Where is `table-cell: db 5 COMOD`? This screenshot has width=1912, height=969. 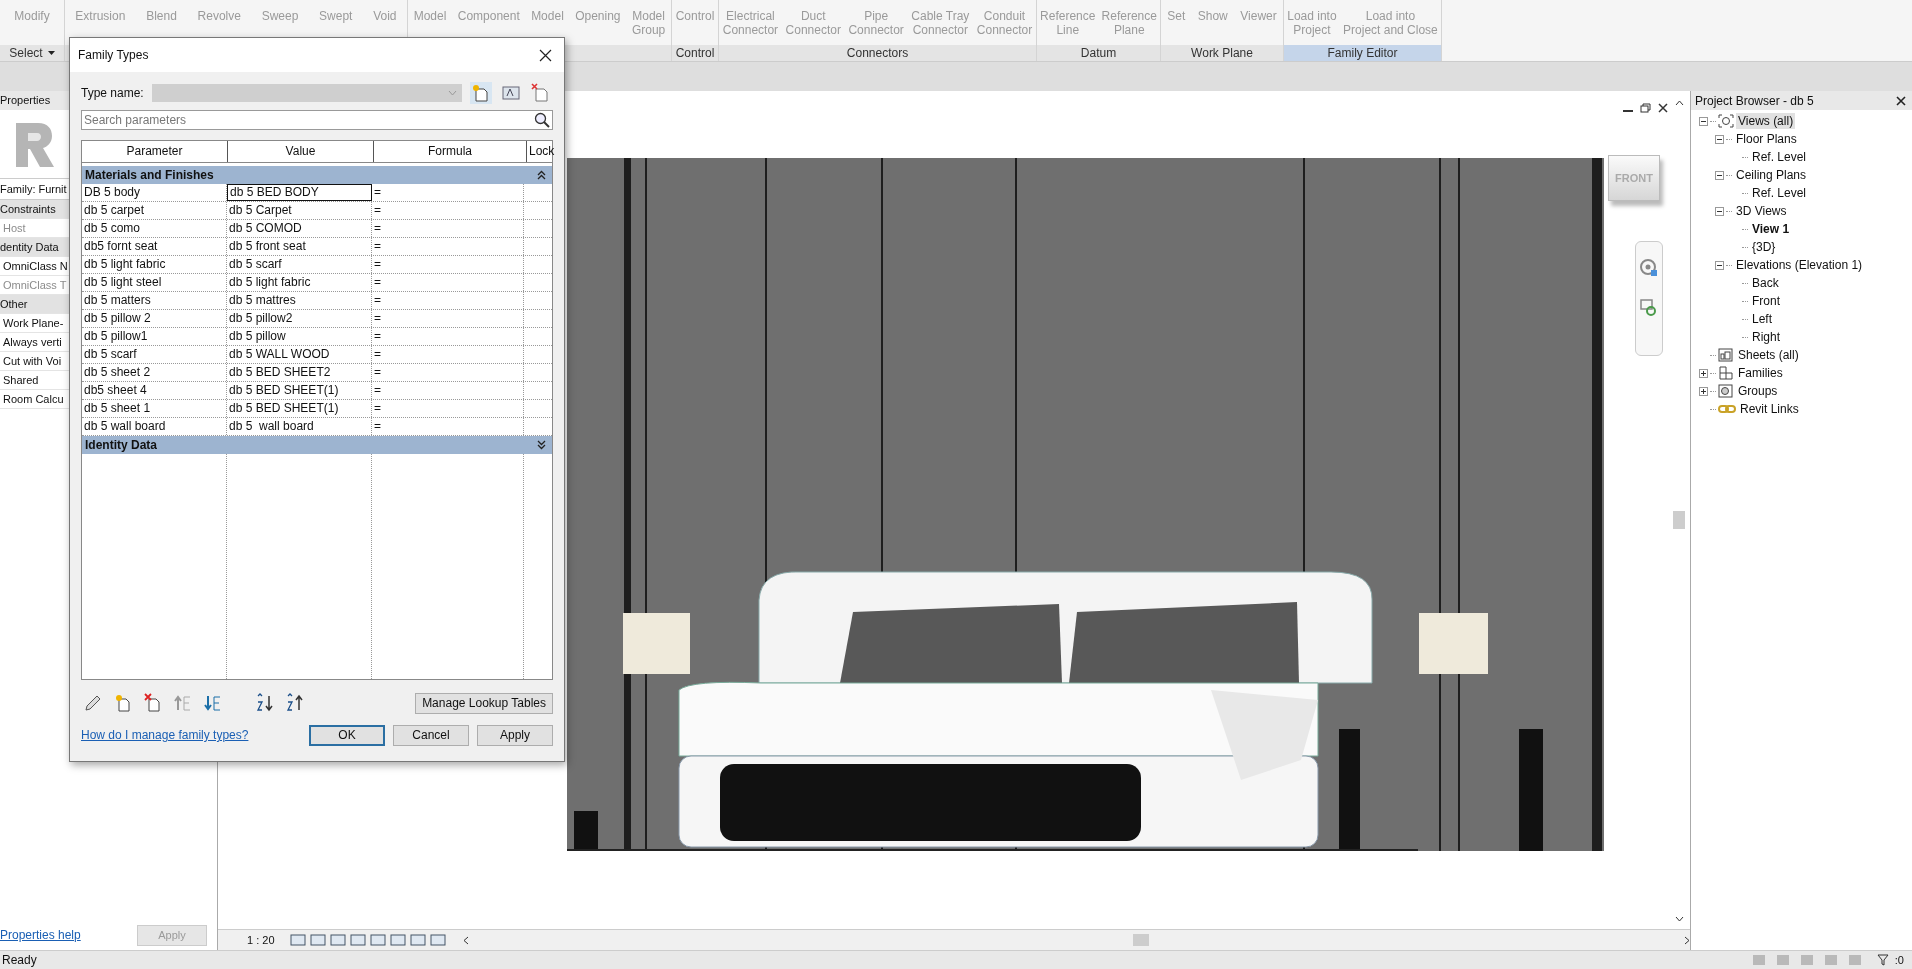 table-cell: db 5 COMOD is located at coordinates (299, 228).